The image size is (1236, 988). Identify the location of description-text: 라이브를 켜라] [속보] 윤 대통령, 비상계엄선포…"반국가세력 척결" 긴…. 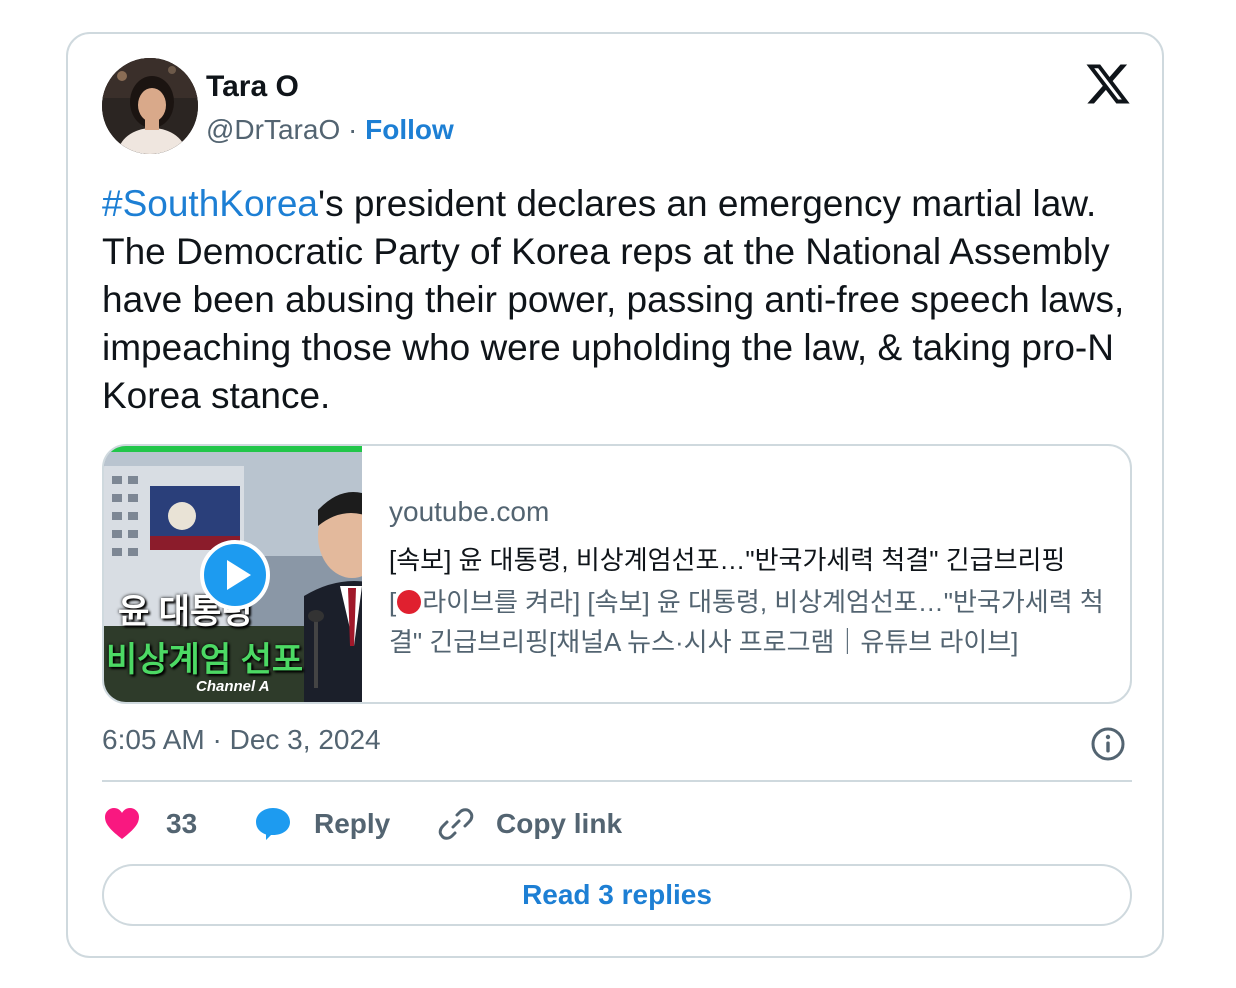
(746, 622).